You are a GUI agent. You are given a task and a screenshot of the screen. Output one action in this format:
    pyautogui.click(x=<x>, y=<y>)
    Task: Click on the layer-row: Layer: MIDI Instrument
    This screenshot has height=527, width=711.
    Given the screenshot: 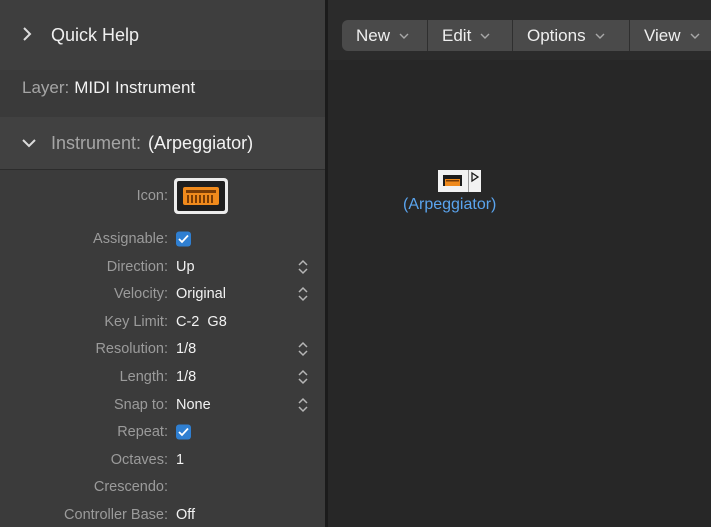 What is the action you would take?
    pyautogui.click(x=162, y=93)
    